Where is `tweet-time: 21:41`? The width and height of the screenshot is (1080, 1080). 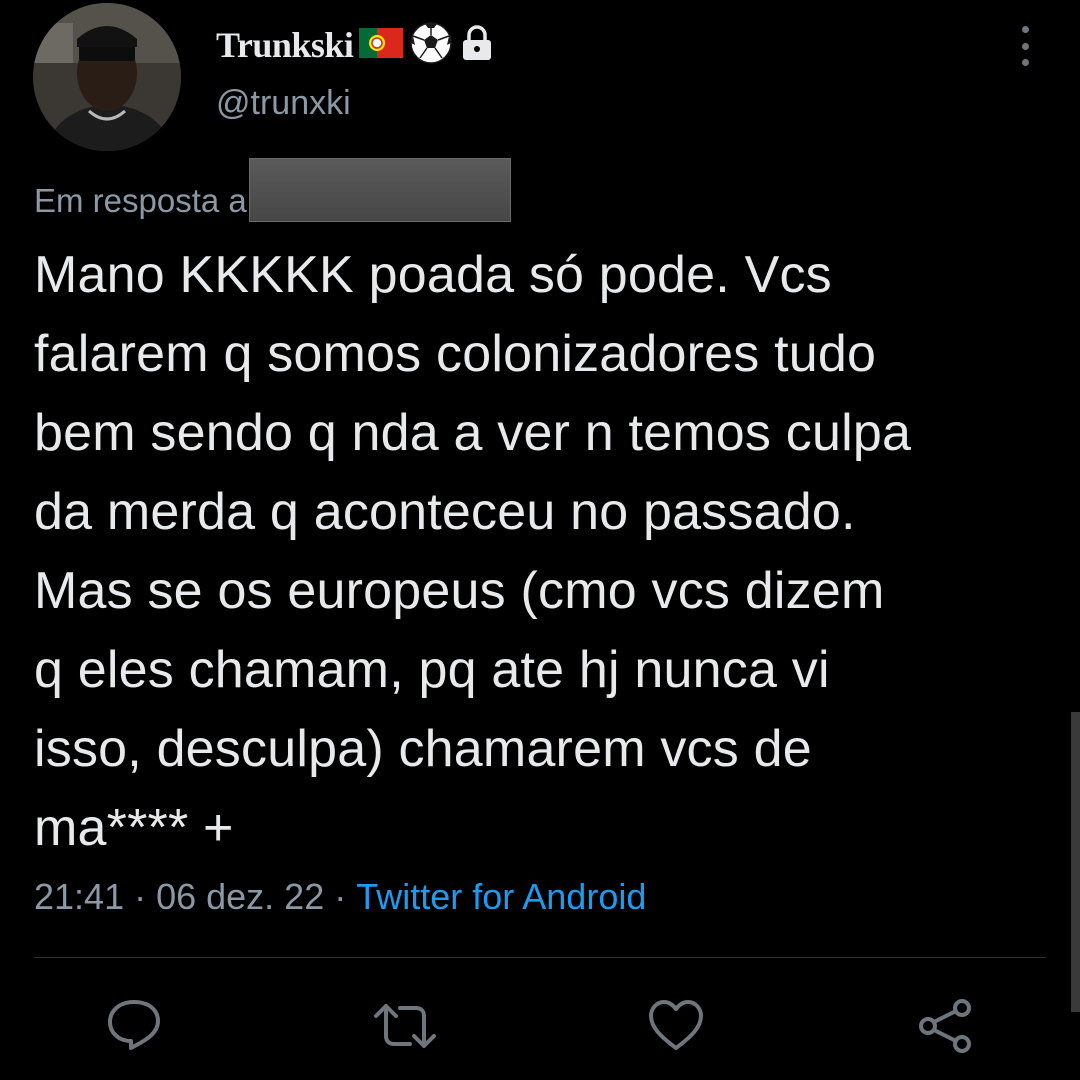 tweet-time: 21:41 is located at coordinates (79, 897).